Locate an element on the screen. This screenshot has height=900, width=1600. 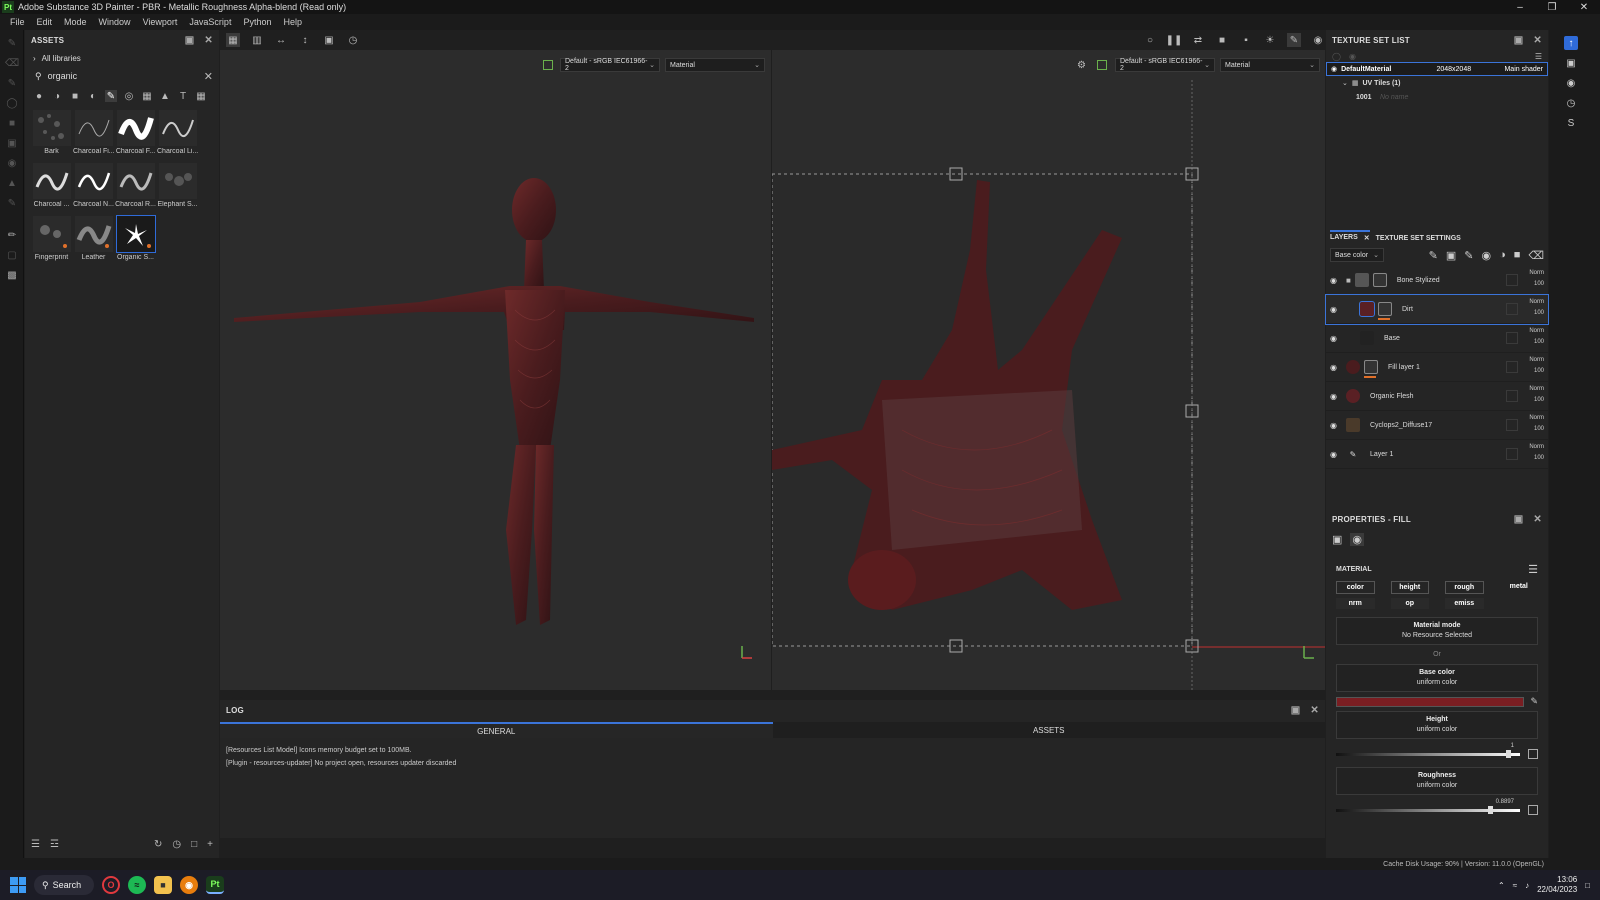
layer-row: ◉ Cyclops2_Diffuse17 Norm 100 is located at coordinates (1437, 425).